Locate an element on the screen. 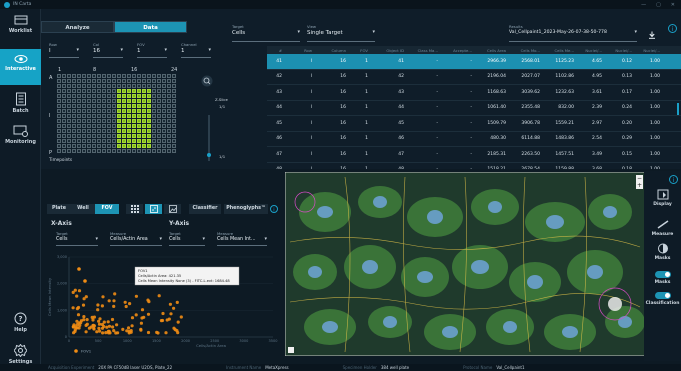 Image resolution: width=681 pixels, height=371 pixels. channel-select: Channel 1 ▾ is located at coordinates (196, 50).